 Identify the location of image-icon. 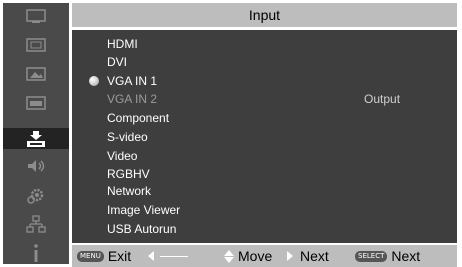
(36, 73).